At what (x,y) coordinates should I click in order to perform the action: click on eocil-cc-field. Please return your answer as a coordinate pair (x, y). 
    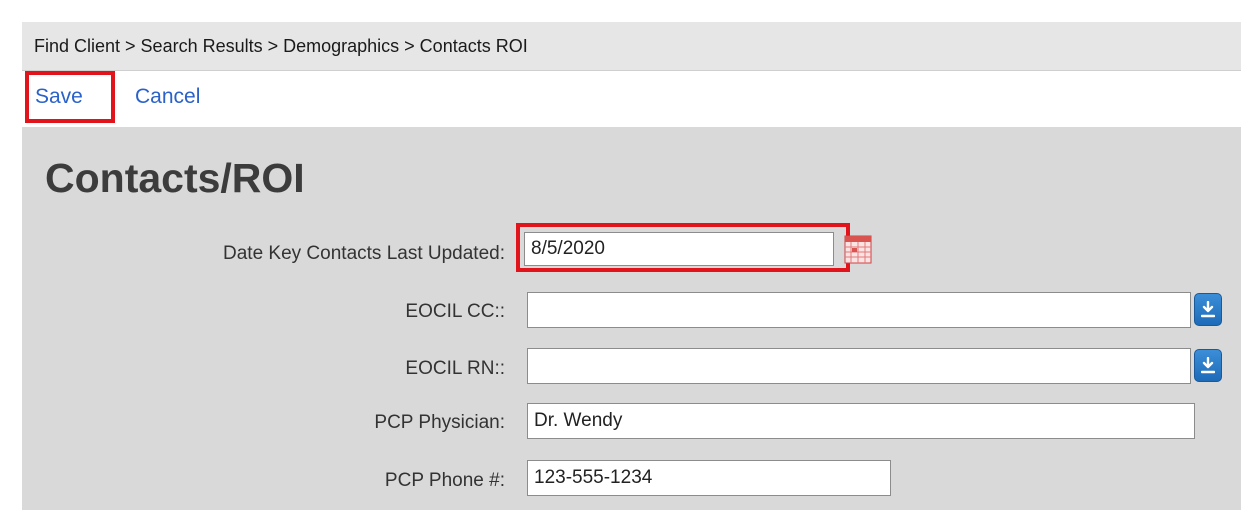
    Looking at the image, I should click on (859, 310).